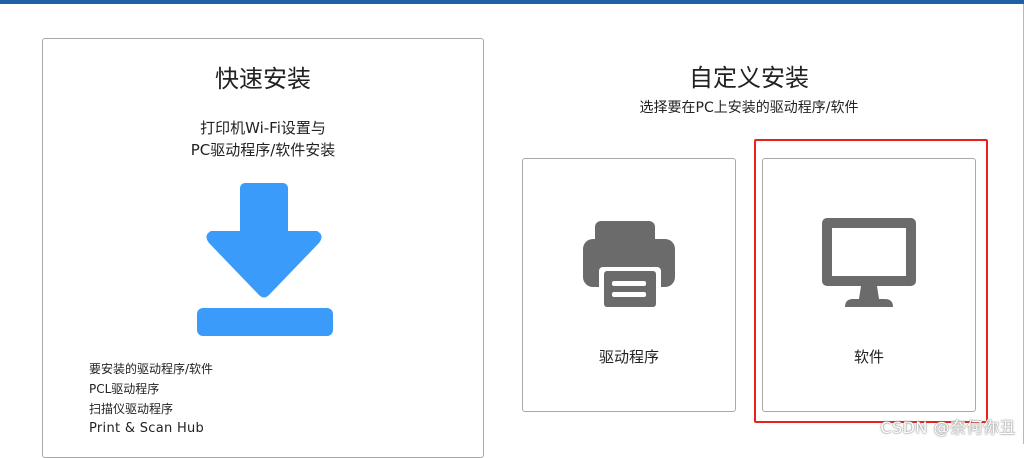 The image size is (1024, 458). Describe the element at coordinates (265, 261) in the screenshot. I see `download-arrow-icon` at that location.